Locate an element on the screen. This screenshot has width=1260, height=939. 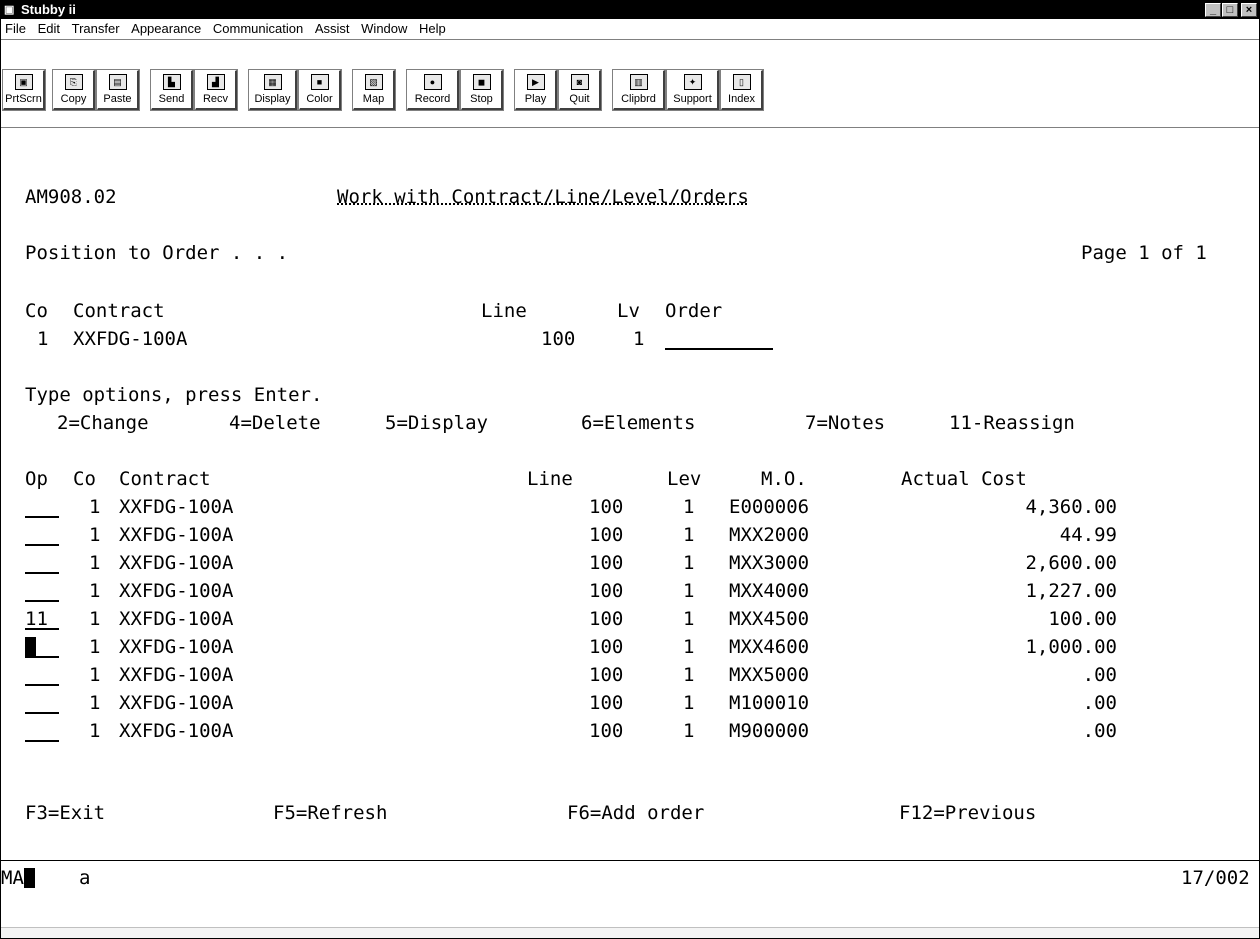
fkey-exit: F3=Exit is located at coordinates (65, 813).